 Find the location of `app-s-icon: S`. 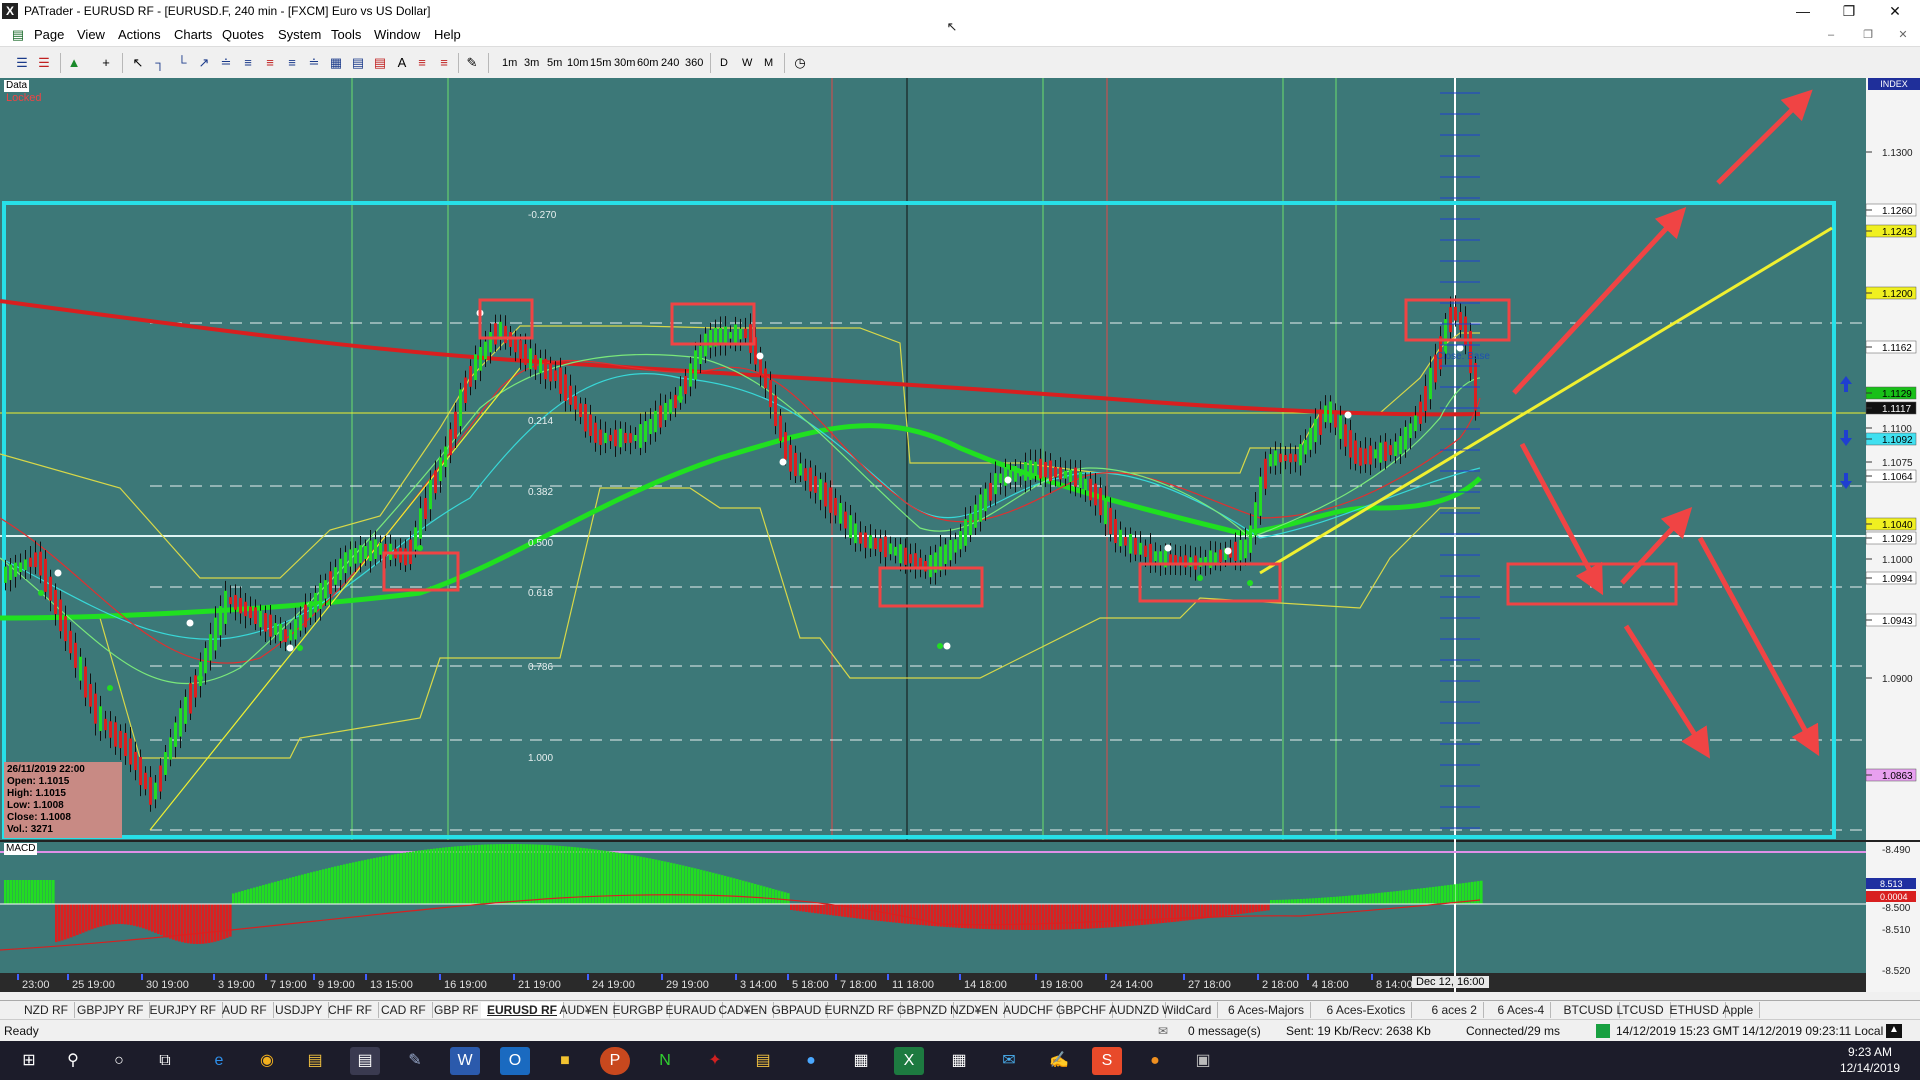

app-s-icon: S is located at coordinates (1107, 1061).